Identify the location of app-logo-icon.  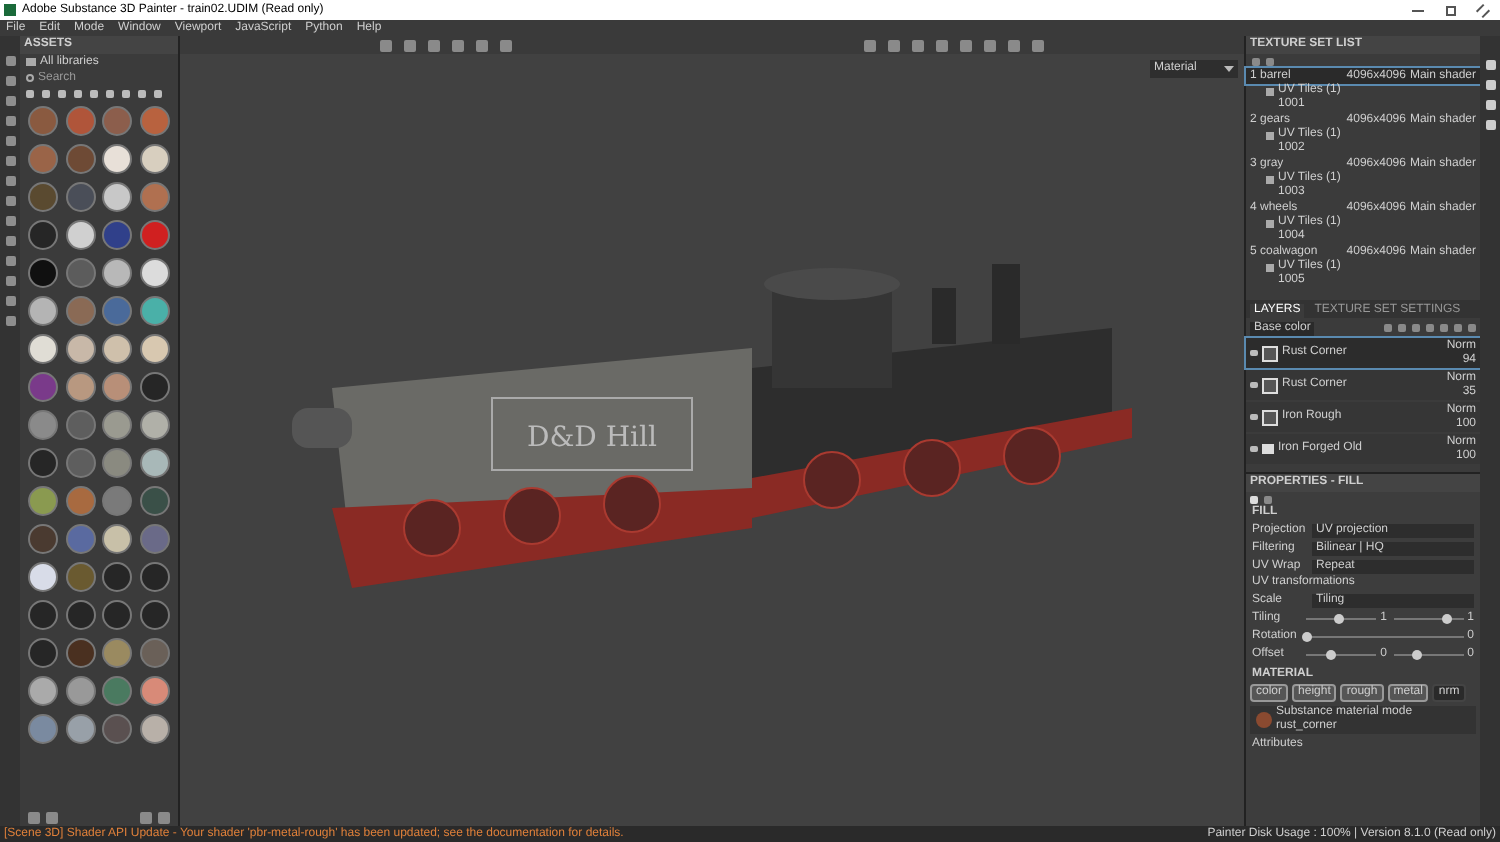
(10, 10).